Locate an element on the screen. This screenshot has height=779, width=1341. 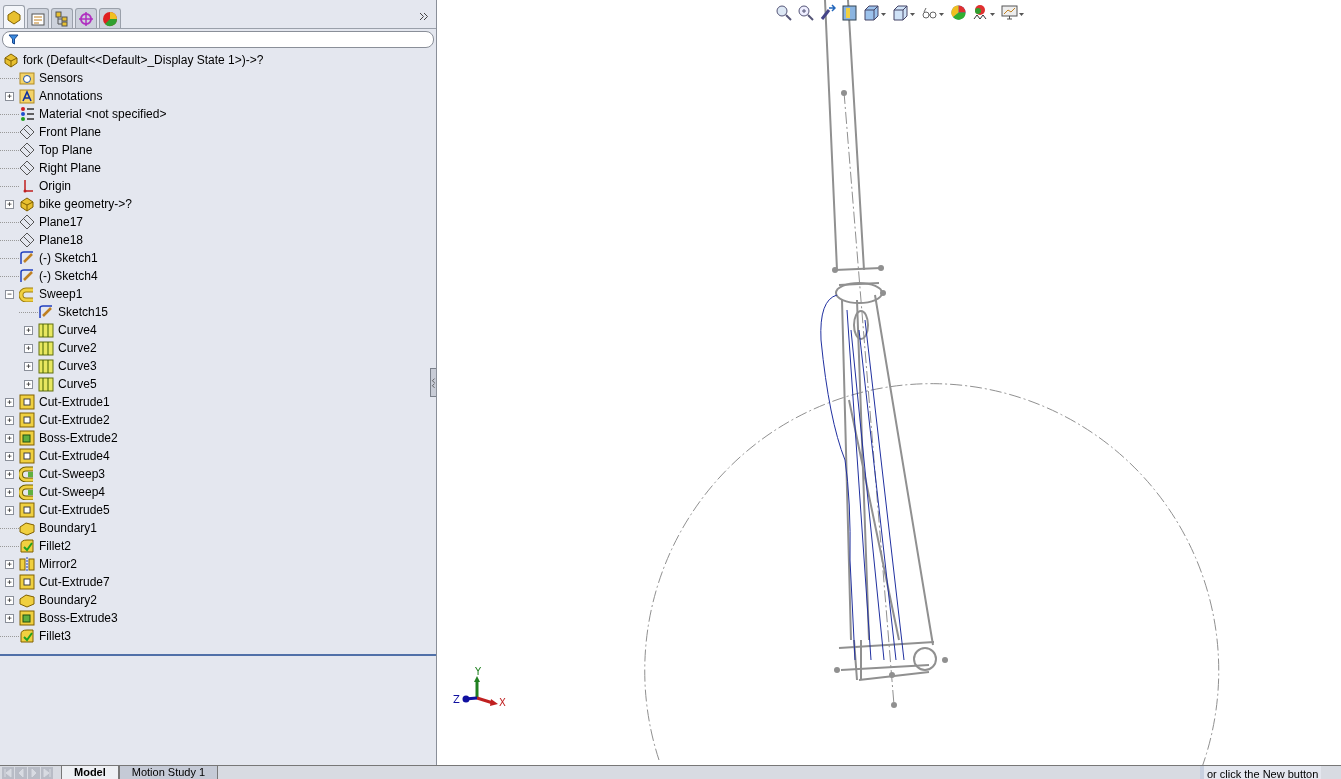
tree-item: bike geometry->? is located at coordinates (86, 204).